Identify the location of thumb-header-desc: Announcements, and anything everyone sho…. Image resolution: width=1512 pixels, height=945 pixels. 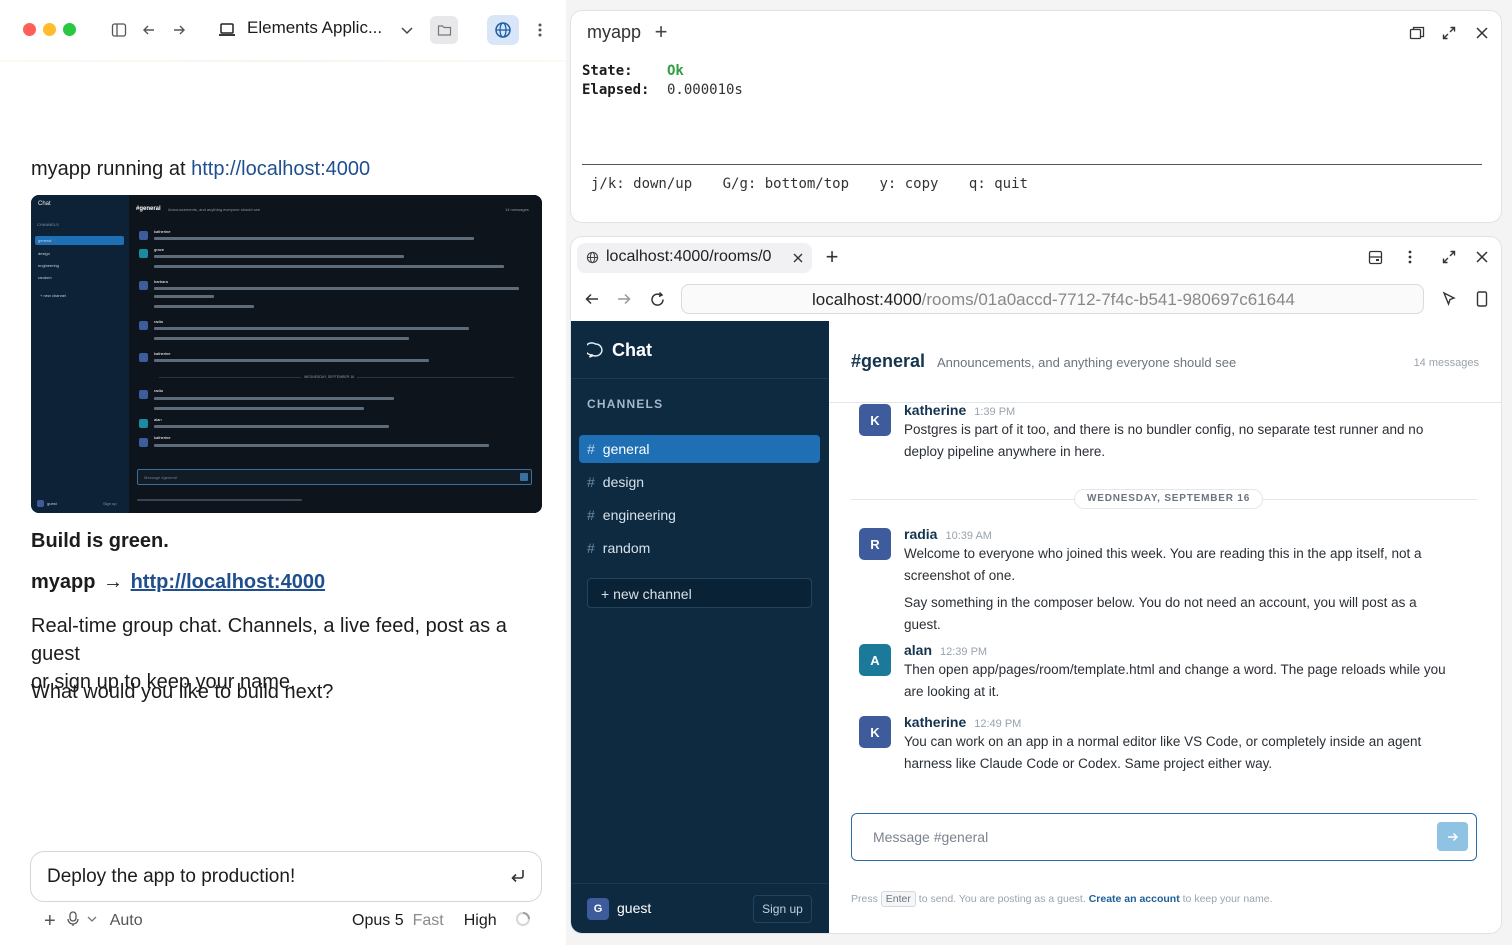
(214, 209).